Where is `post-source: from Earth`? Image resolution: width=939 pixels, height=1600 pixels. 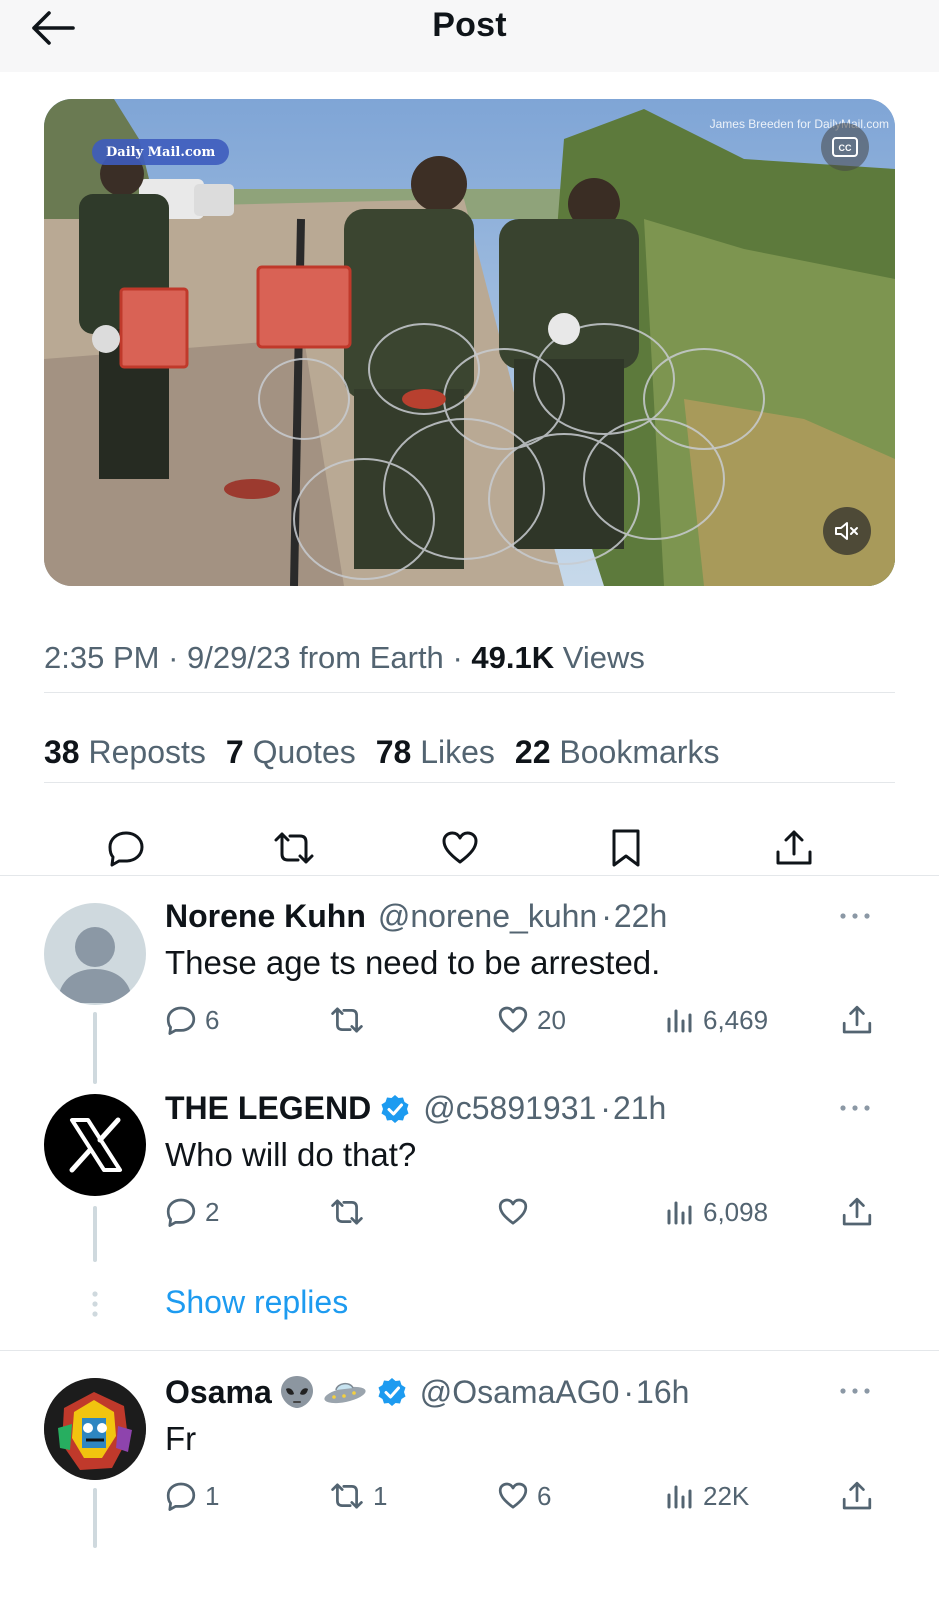
post-source: from Earth is located at coordinates (371, 657).